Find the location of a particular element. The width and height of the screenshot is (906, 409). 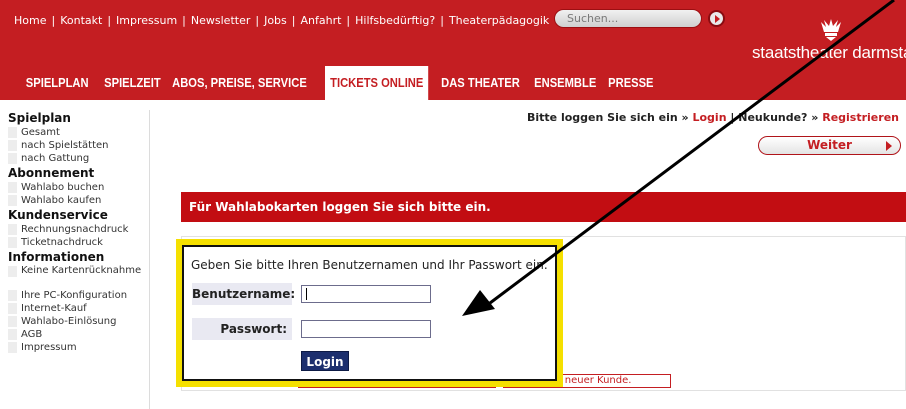

sidebar-item: AGB is located at coordinates (74, 334).